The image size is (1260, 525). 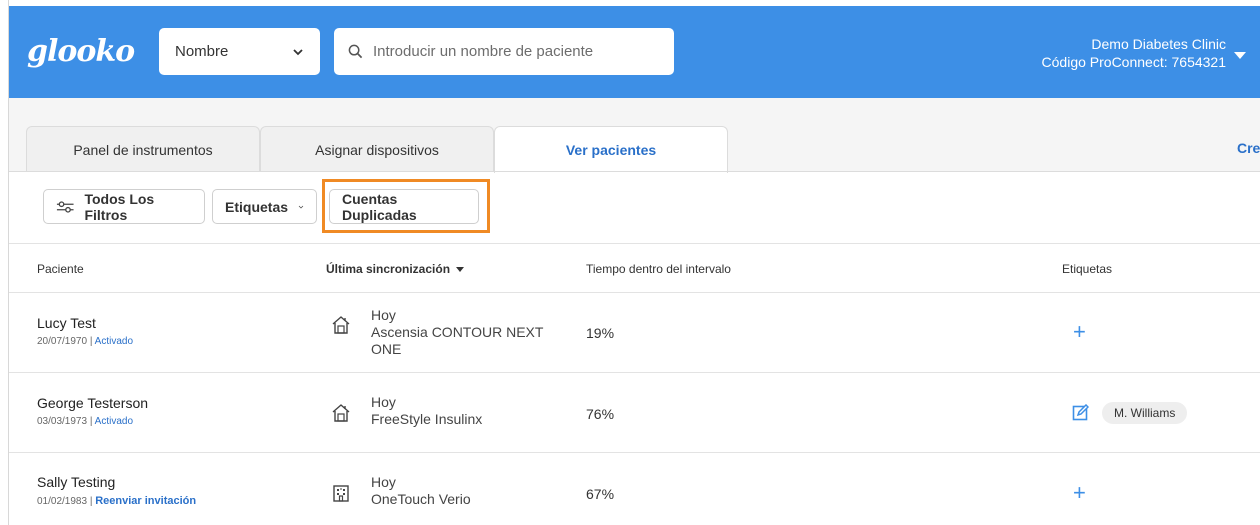 I want to click on sort-desc-icon, so click(x=460, y=270).